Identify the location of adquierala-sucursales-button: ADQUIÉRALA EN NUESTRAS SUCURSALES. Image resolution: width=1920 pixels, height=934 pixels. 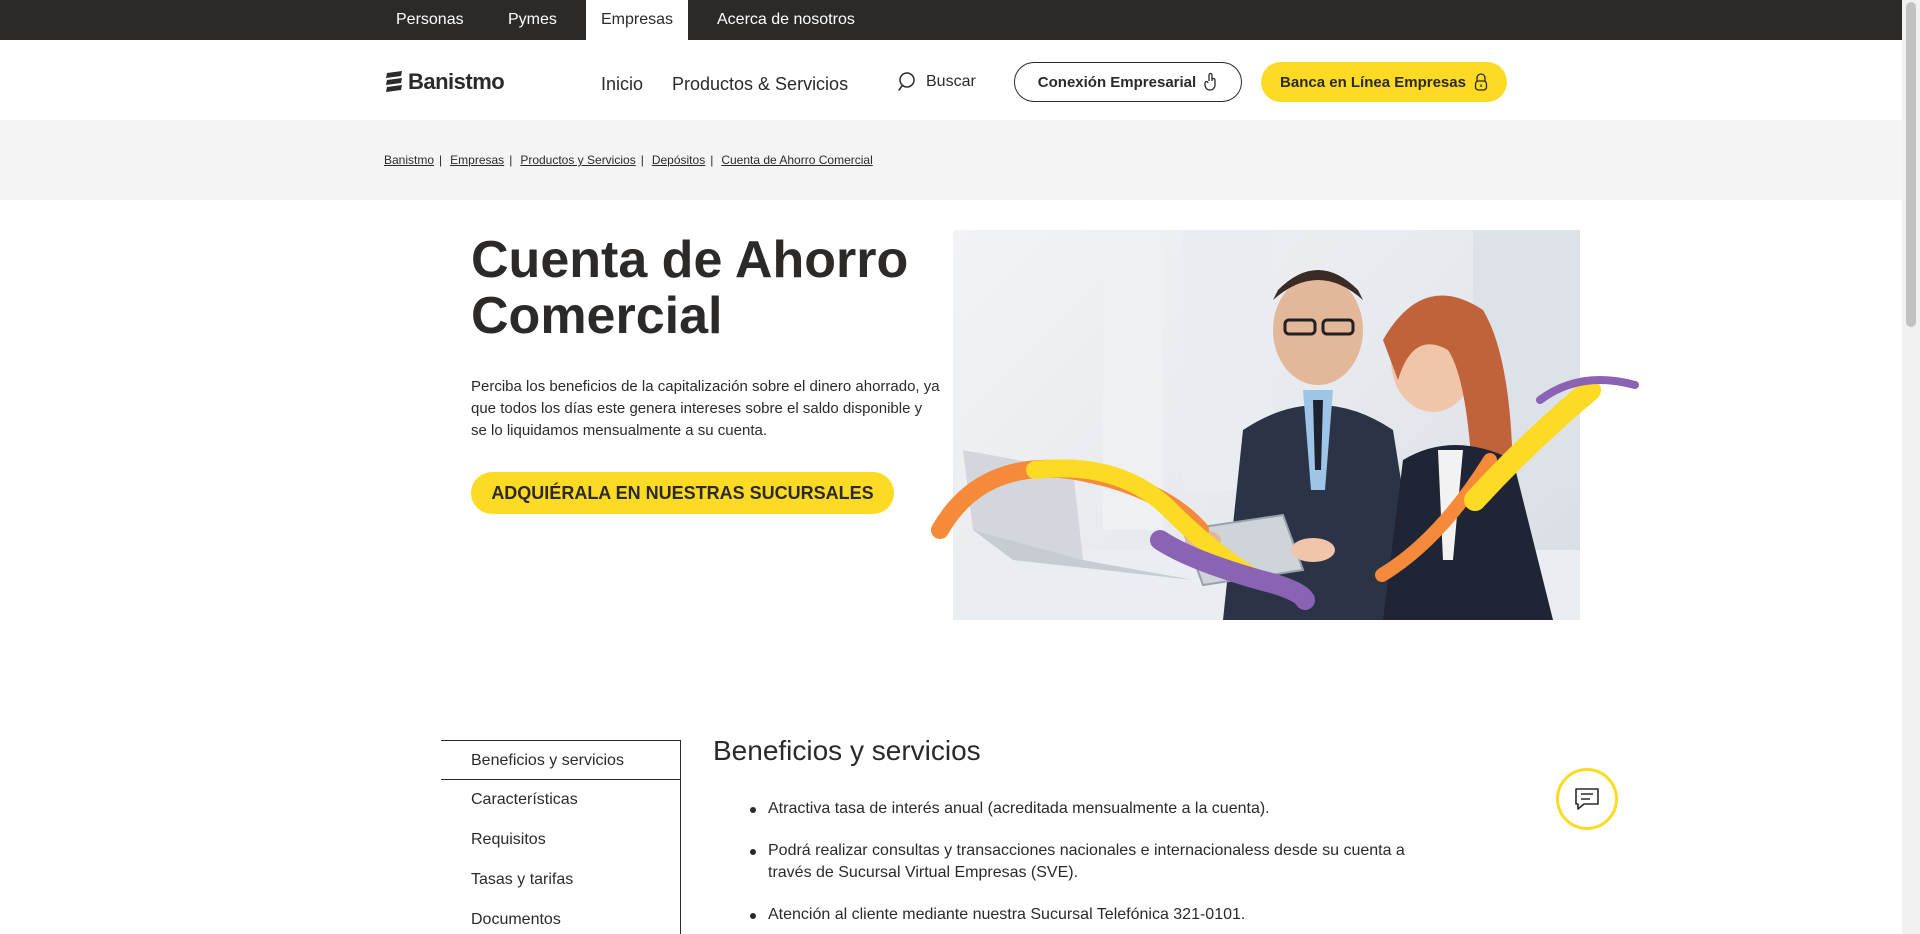
(682, 493).